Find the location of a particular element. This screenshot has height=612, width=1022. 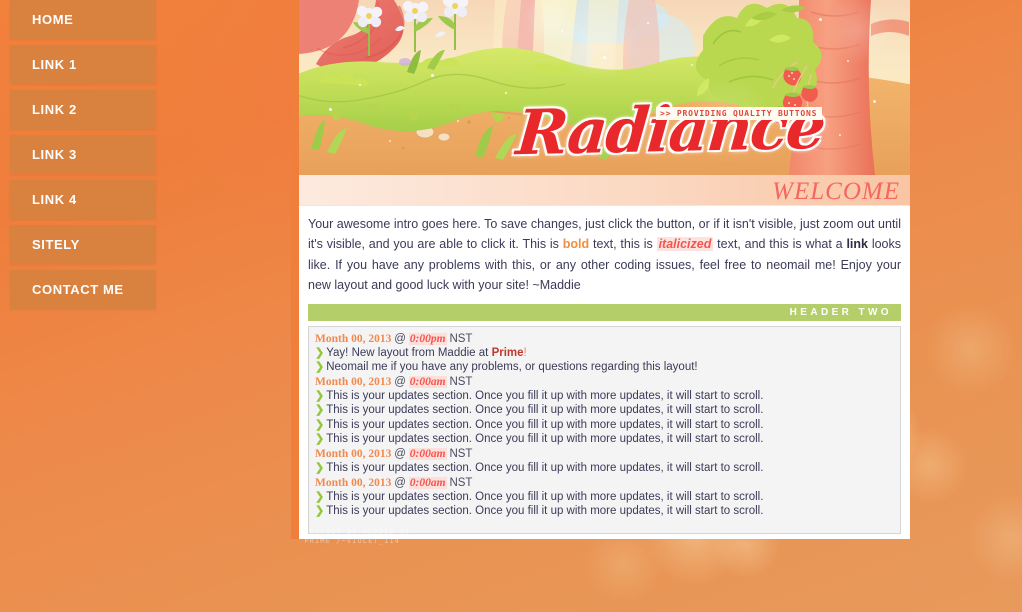

layout-credit: LAYOUT BY MADDIE AT PRIME /~VIOLET_114 is located at coordinates (355, 532).